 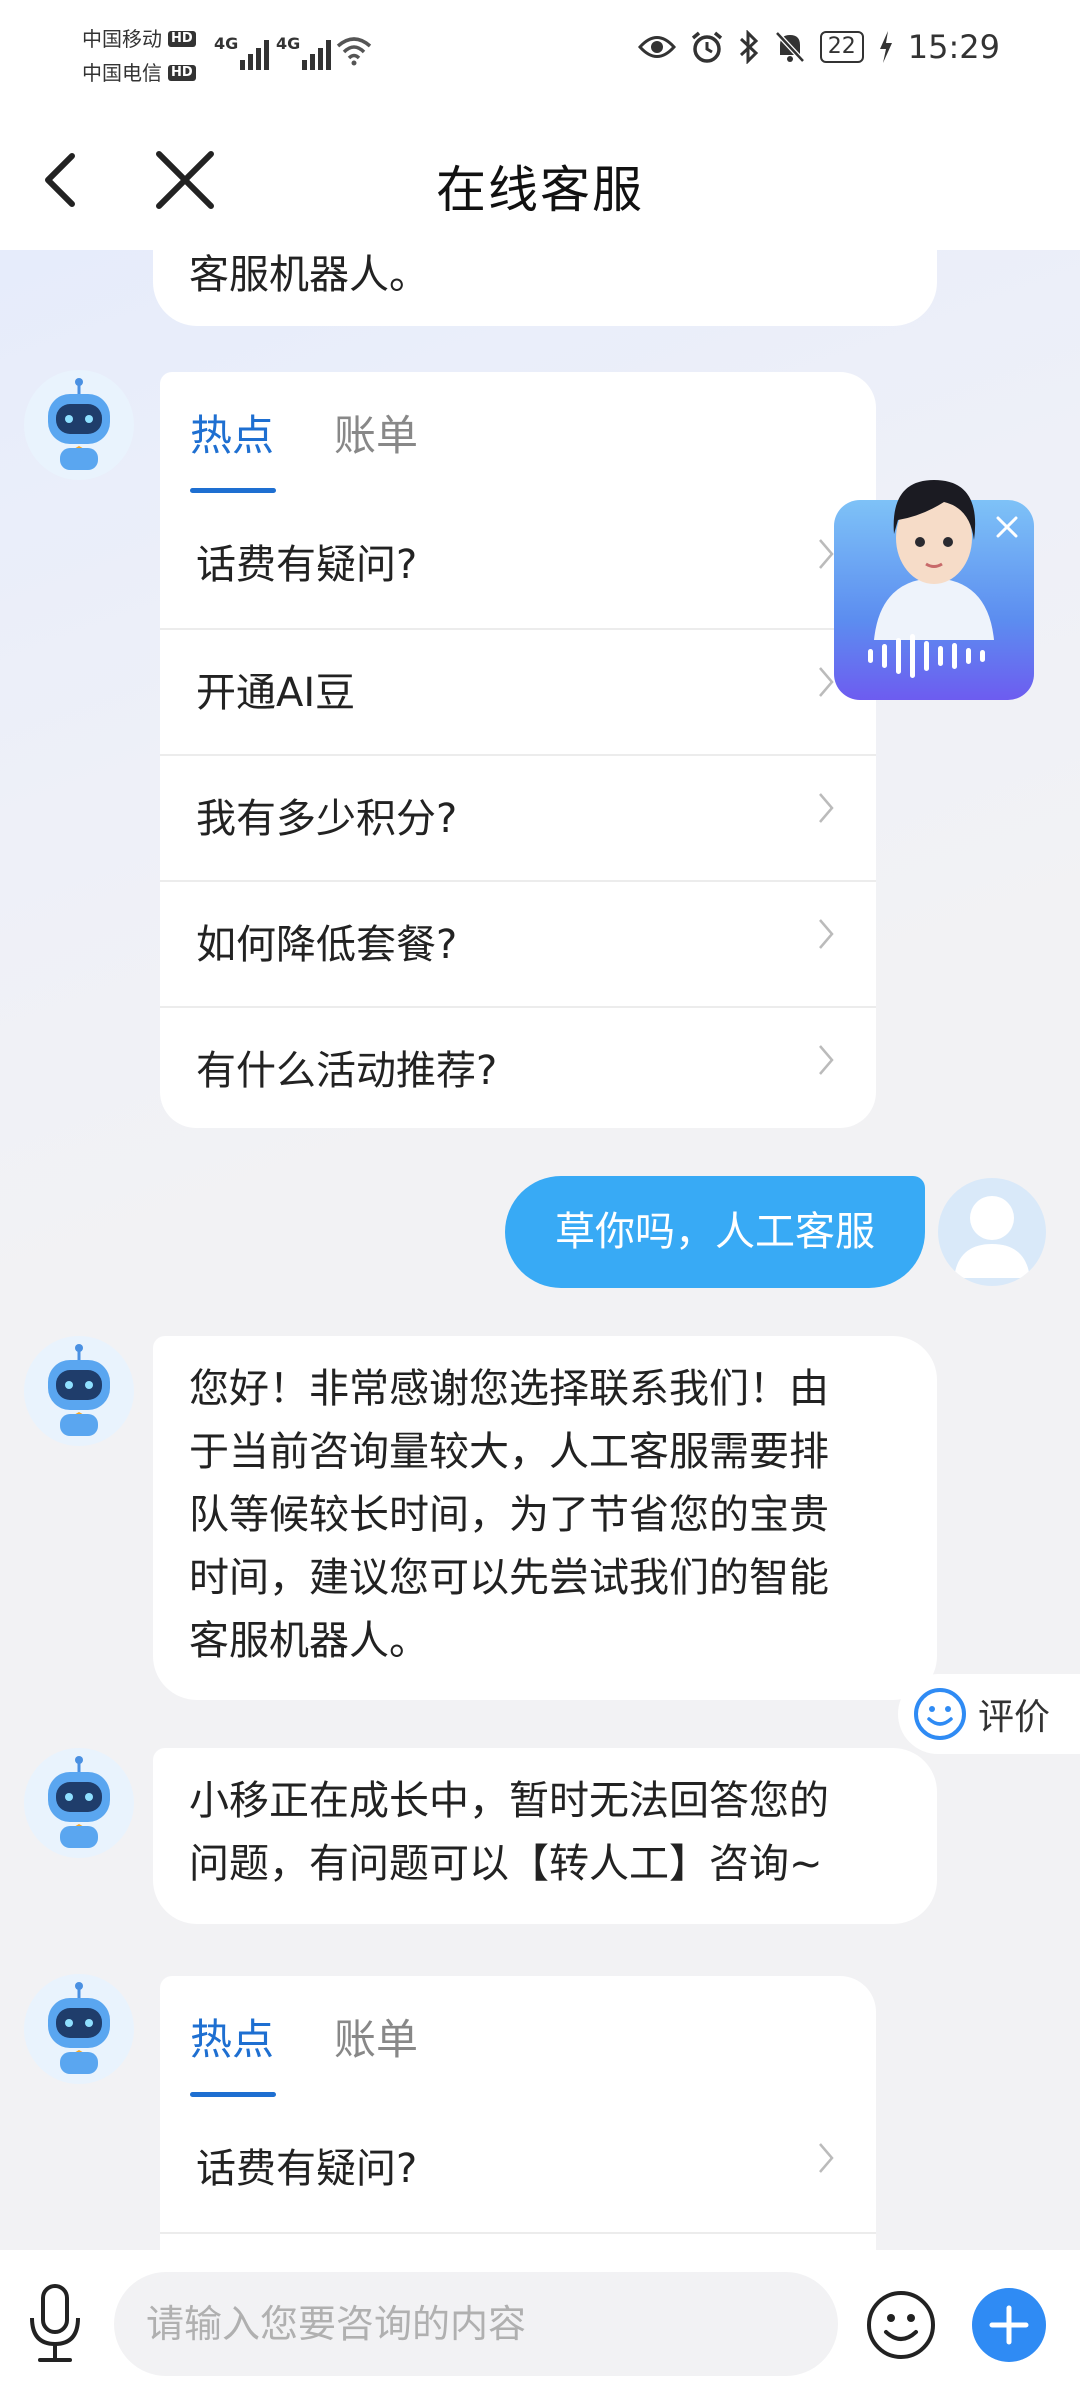 What do you see at coordinates (926, 656) in the screenshot?
I see `voice-wave-icon` at bounding box center [926, 656].